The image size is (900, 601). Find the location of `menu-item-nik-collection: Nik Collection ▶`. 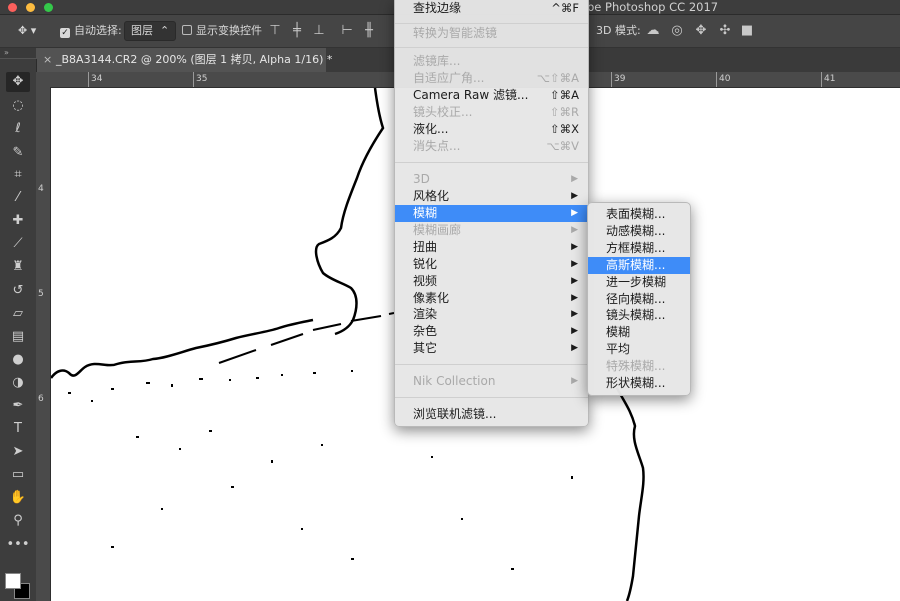

menu-item-nik-collection: Nik Collection ▶ is located at coordinates (491, 381).